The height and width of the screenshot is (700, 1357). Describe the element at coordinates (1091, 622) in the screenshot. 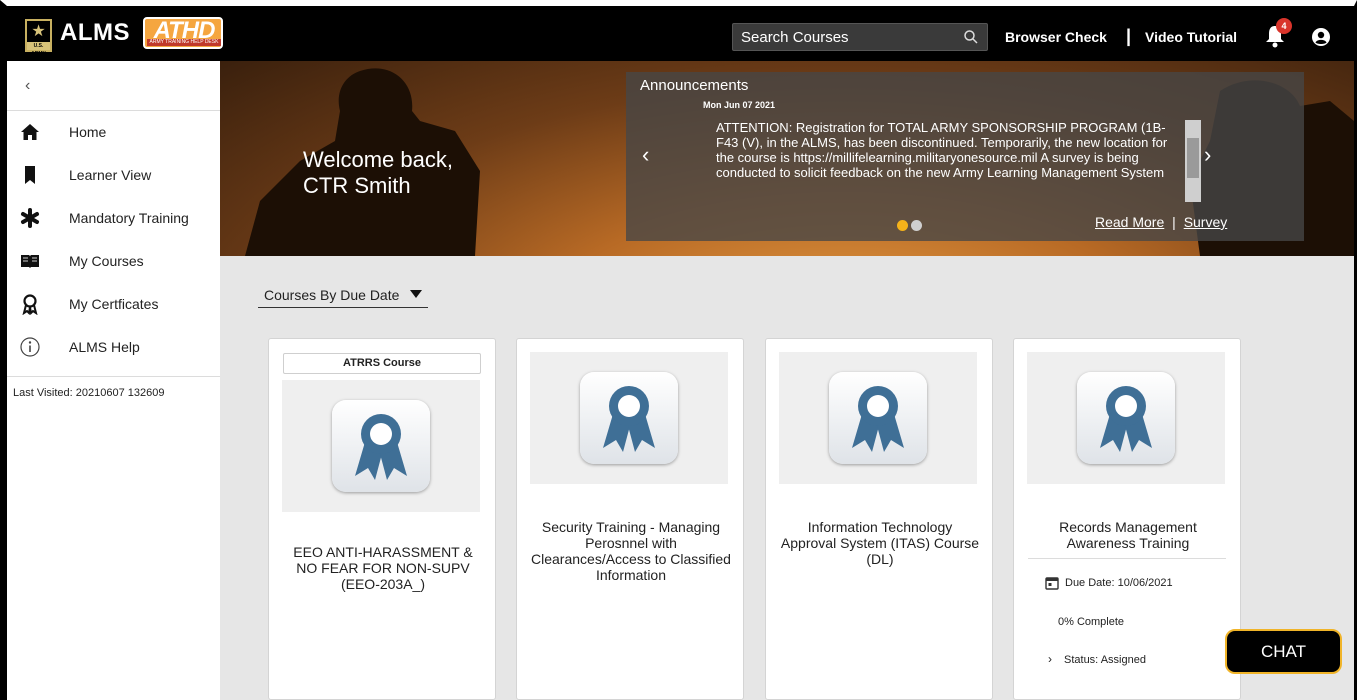

I see `percent-complete: 0% Complete` at that location.